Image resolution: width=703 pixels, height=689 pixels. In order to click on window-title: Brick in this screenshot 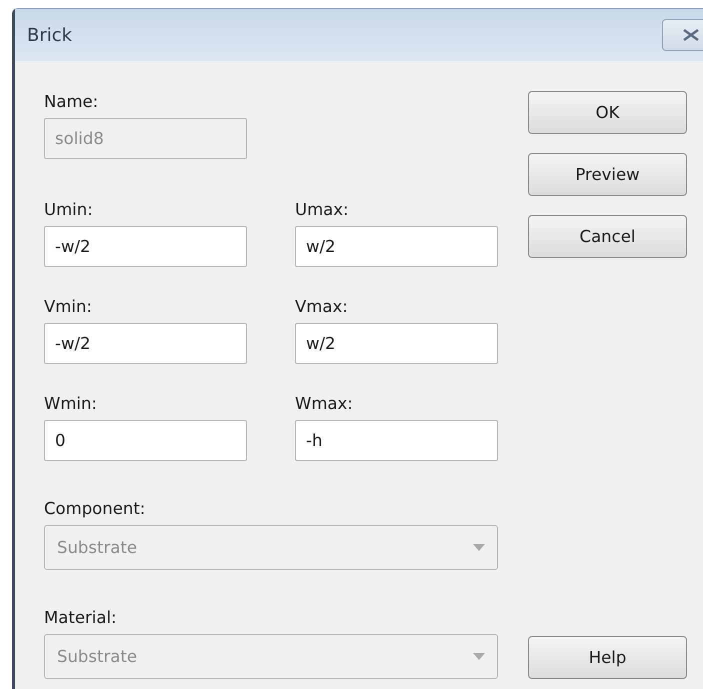, I will do `click(49, 35)`.